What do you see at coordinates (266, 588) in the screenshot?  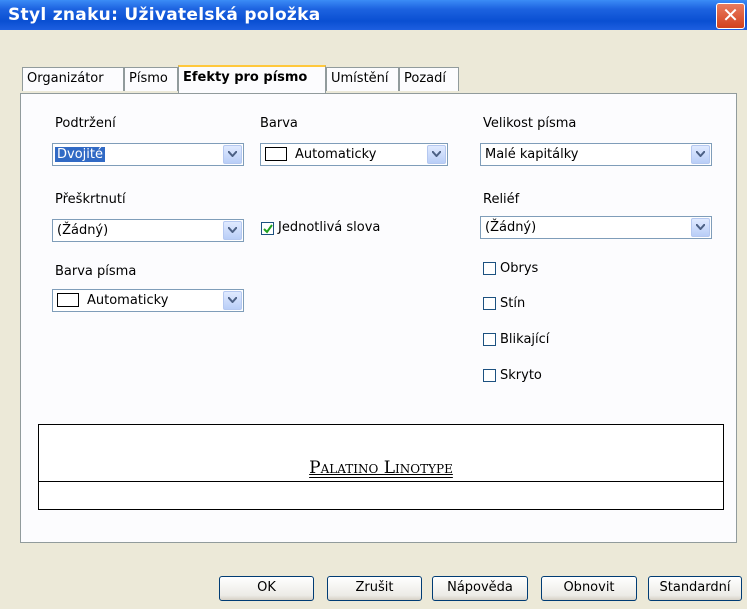 I see `ok-button: OK` at bounding box center [266, 588].